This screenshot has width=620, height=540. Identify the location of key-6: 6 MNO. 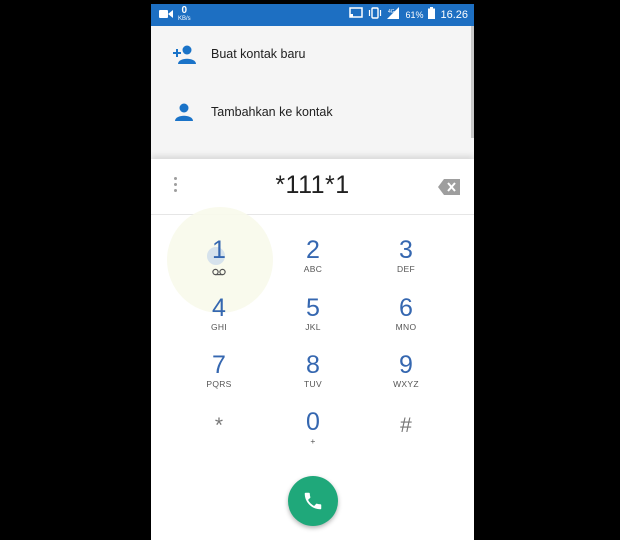
(406, 320).